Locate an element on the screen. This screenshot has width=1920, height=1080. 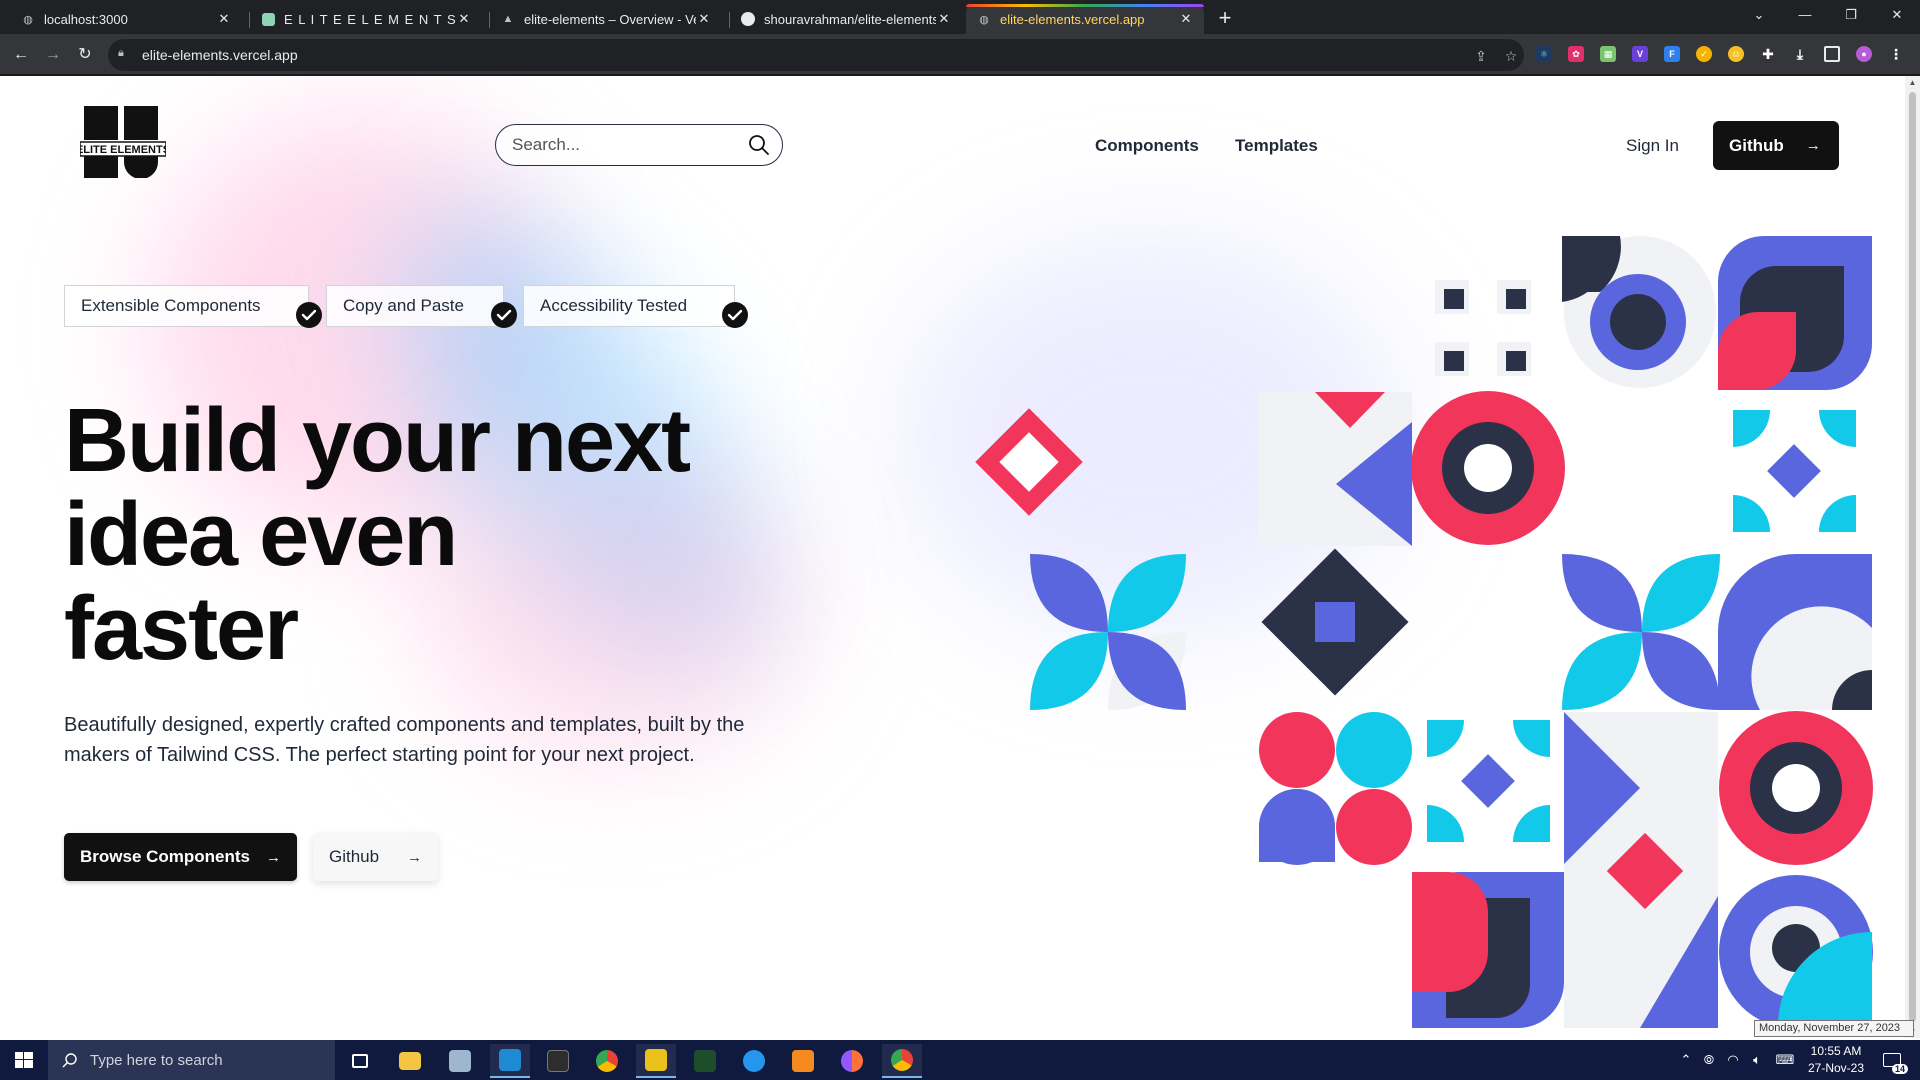
volume-icon: 🔈︎ is located at coordinates (1757, 1060).